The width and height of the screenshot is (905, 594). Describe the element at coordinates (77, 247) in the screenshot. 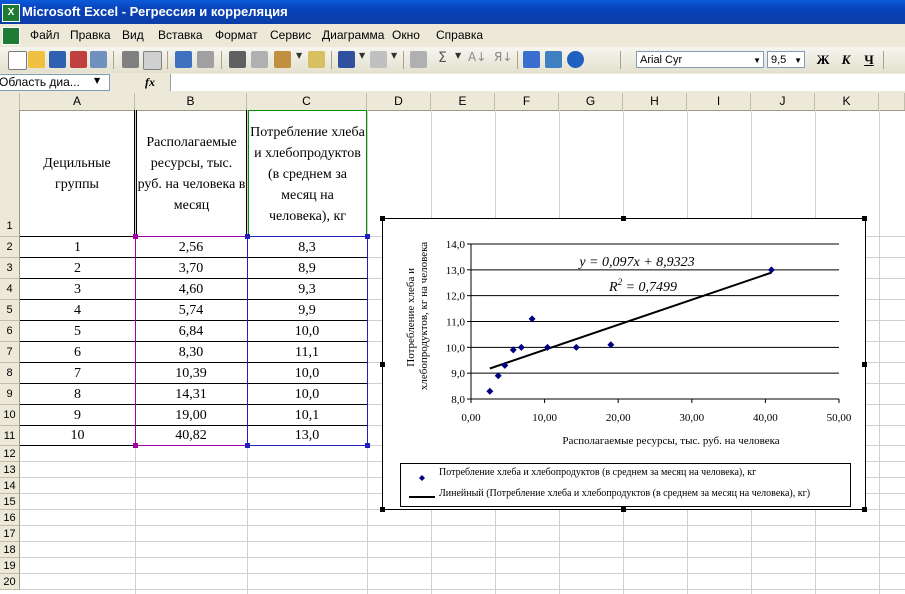

I see `cell-group: 1` at that location.